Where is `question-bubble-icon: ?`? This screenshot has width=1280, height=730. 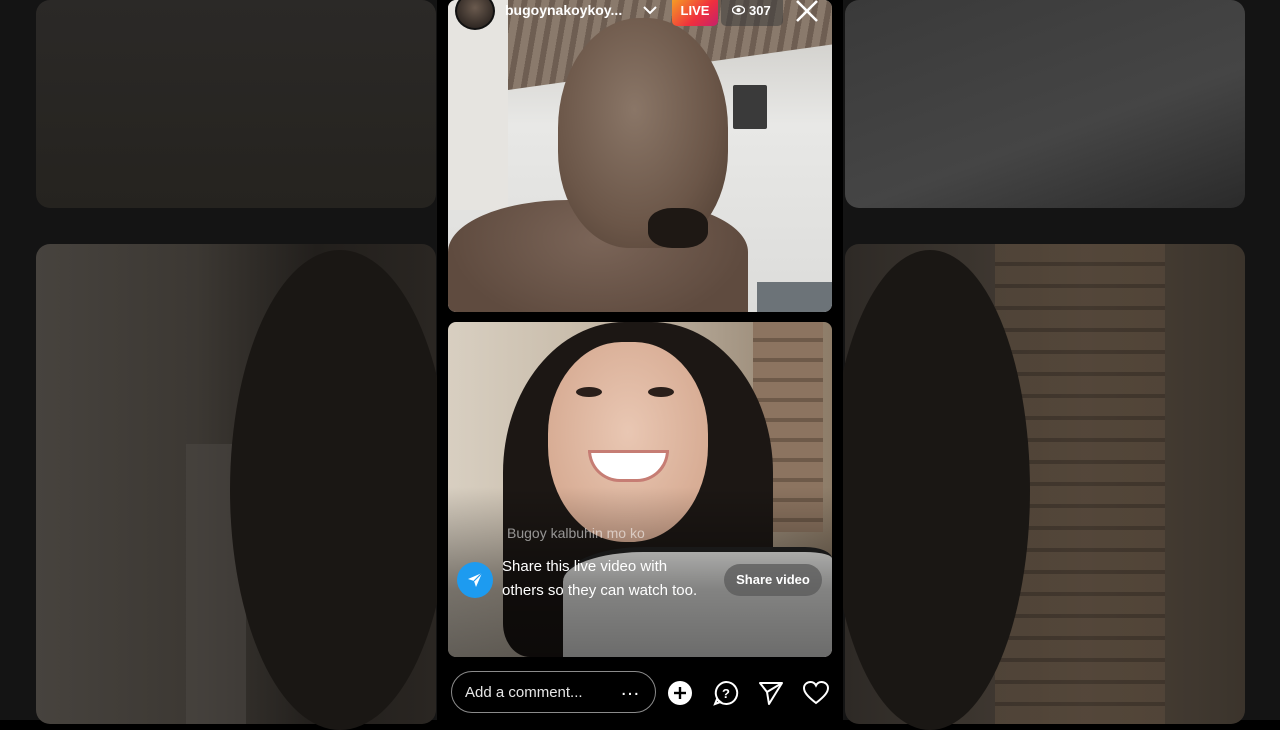
question-bubble-icon: ? is located at coordinates (726, 693).